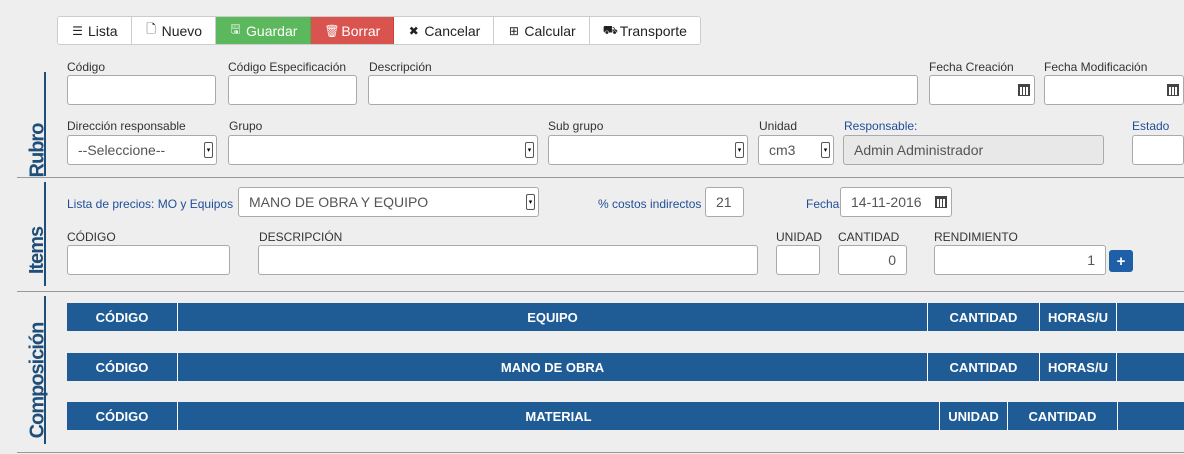 This screenshot has height=454, width=1184. What do you see at coordinates (353, 30) in the screenshot?
I see `borrar-button: 🗑 Borrar` at bounding box center [353, 30].